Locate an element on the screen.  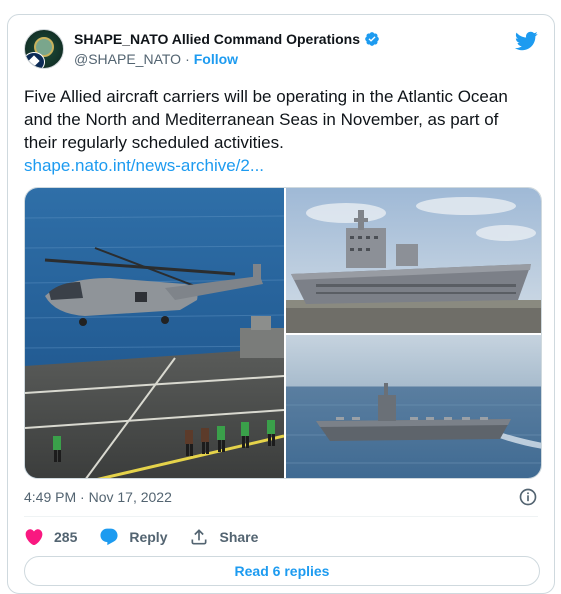
reply-label: Reply is located at coordinates (148, 537).